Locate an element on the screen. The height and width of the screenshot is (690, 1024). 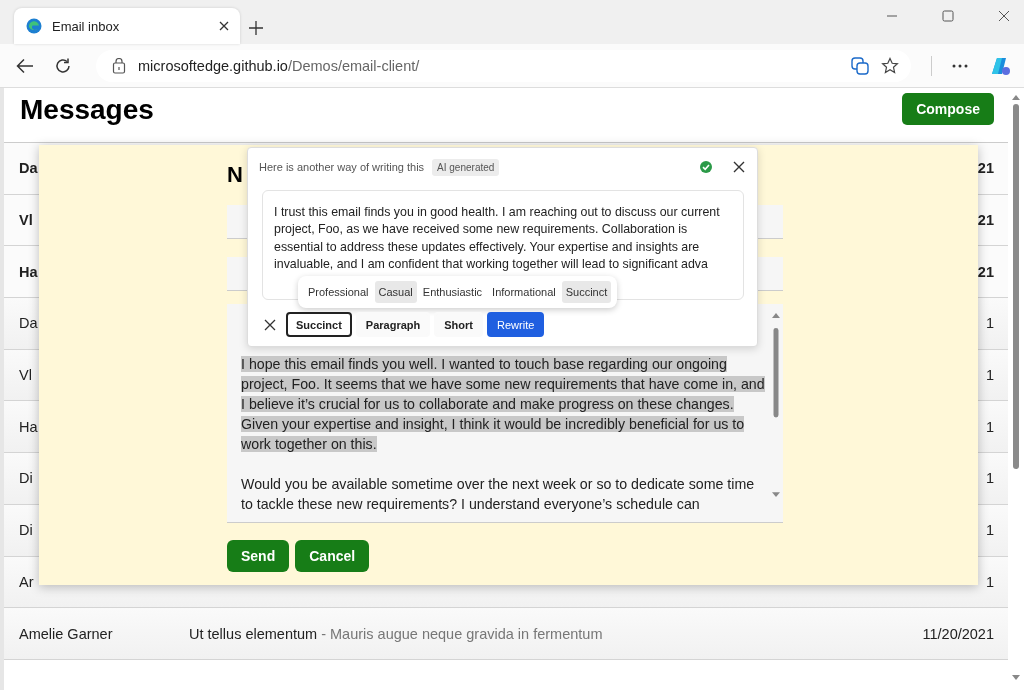
browser-tab: Email inbox is located at coordinates (127, 26).